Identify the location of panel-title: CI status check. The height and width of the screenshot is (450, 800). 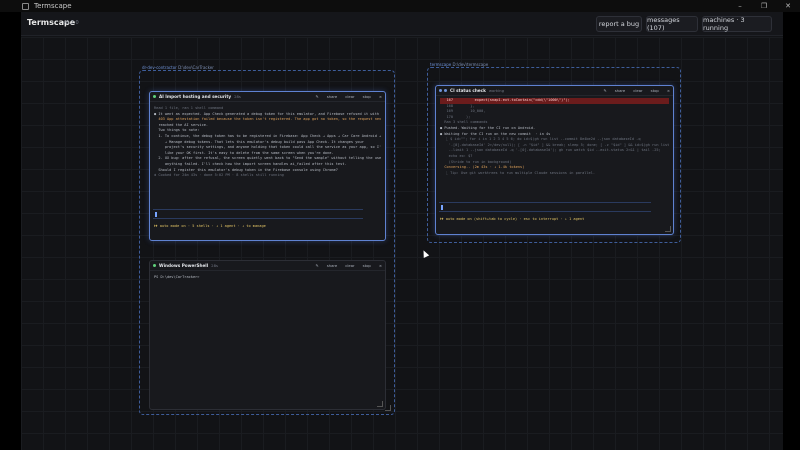
(468, 90).